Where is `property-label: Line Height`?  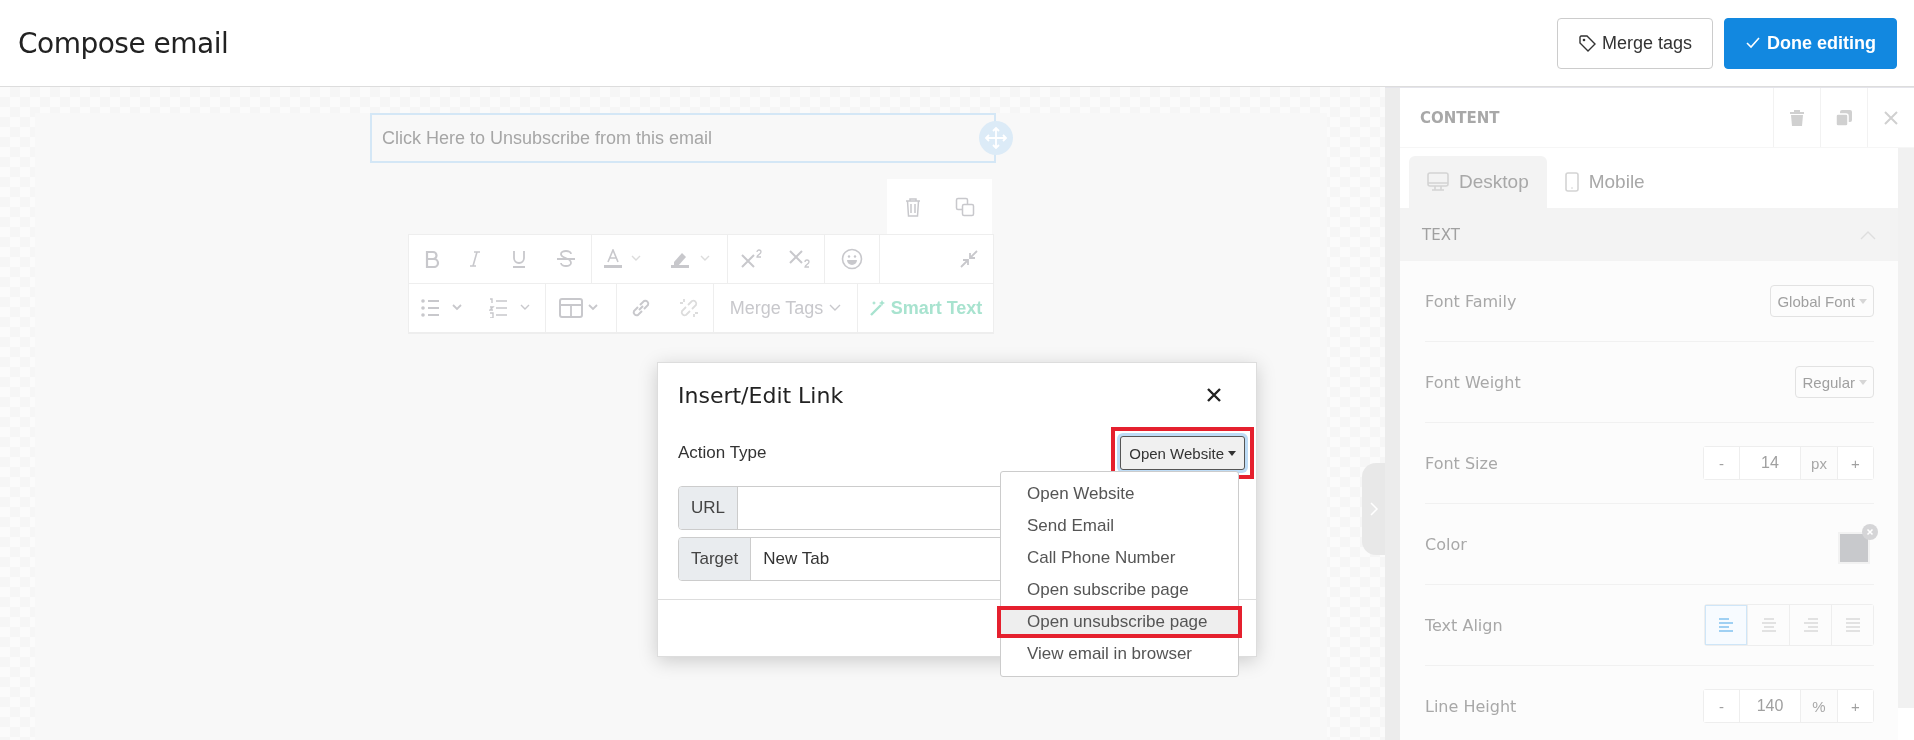
property-label: Line Height is located at coordinates (1471, 706).